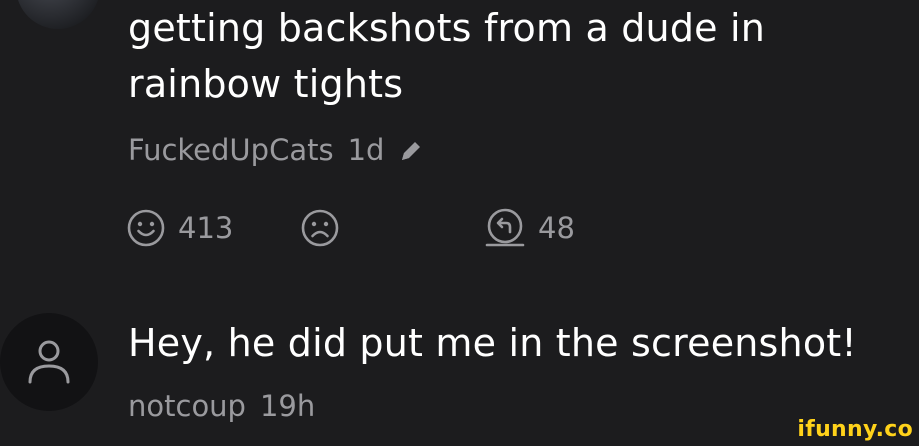  Describe the element at coordinates (206, 228) in the screenshot. I see `smile-count: 413` at that location.